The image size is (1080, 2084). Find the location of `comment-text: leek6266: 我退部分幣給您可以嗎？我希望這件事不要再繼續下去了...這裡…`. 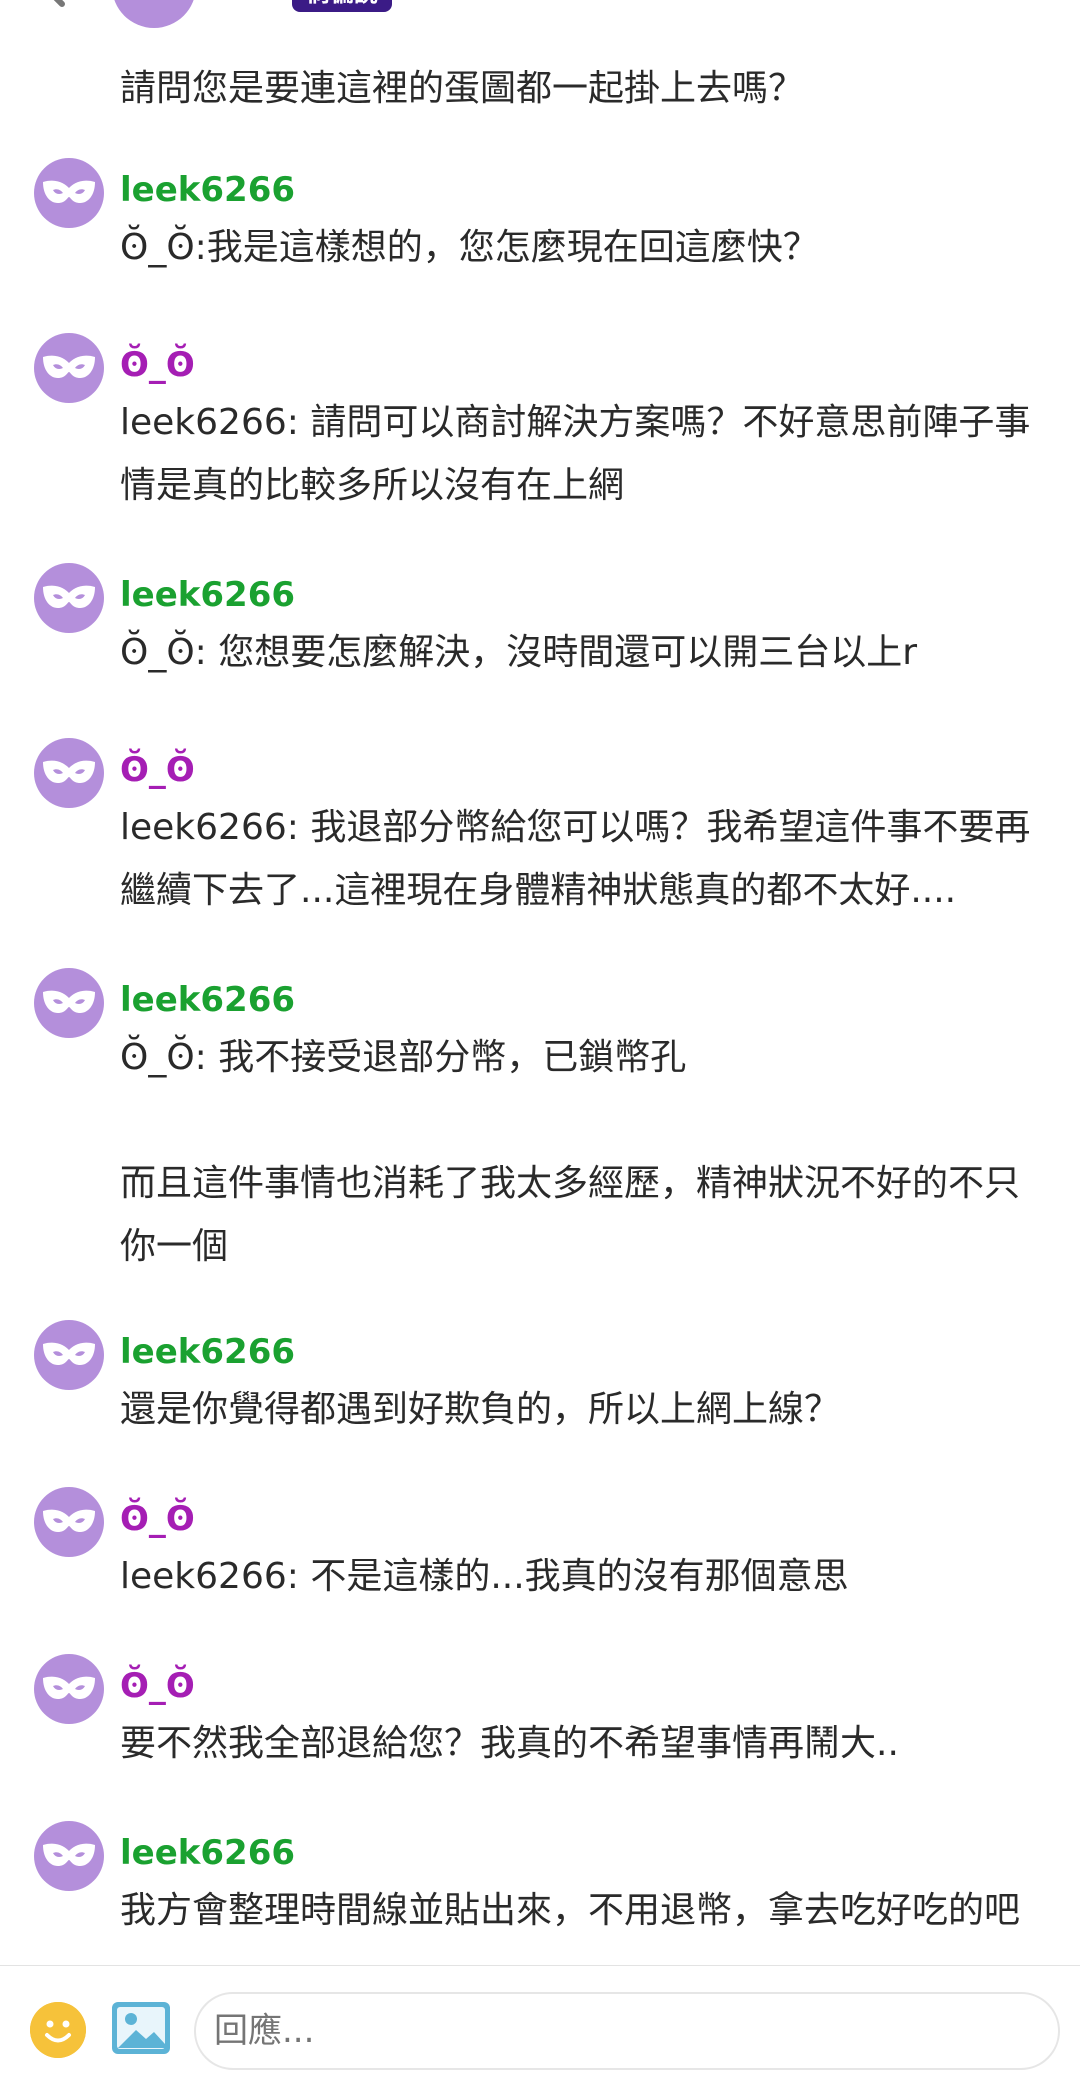

comment-text: leek6266: 我退部分幣給您可以嗎？我希望這件事不要再繼續下去了...這裡… is located at coordinates (575, 859).